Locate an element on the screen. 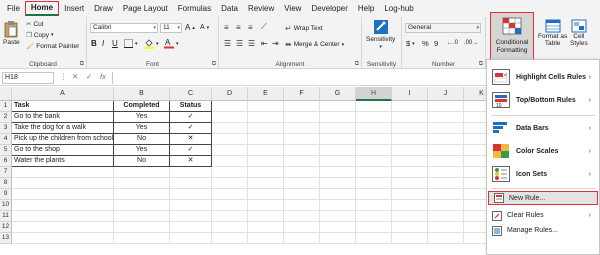 The width and height of the screenshot is (600, 255). enter-icon: ✓ is located at coordinates (89, 76).